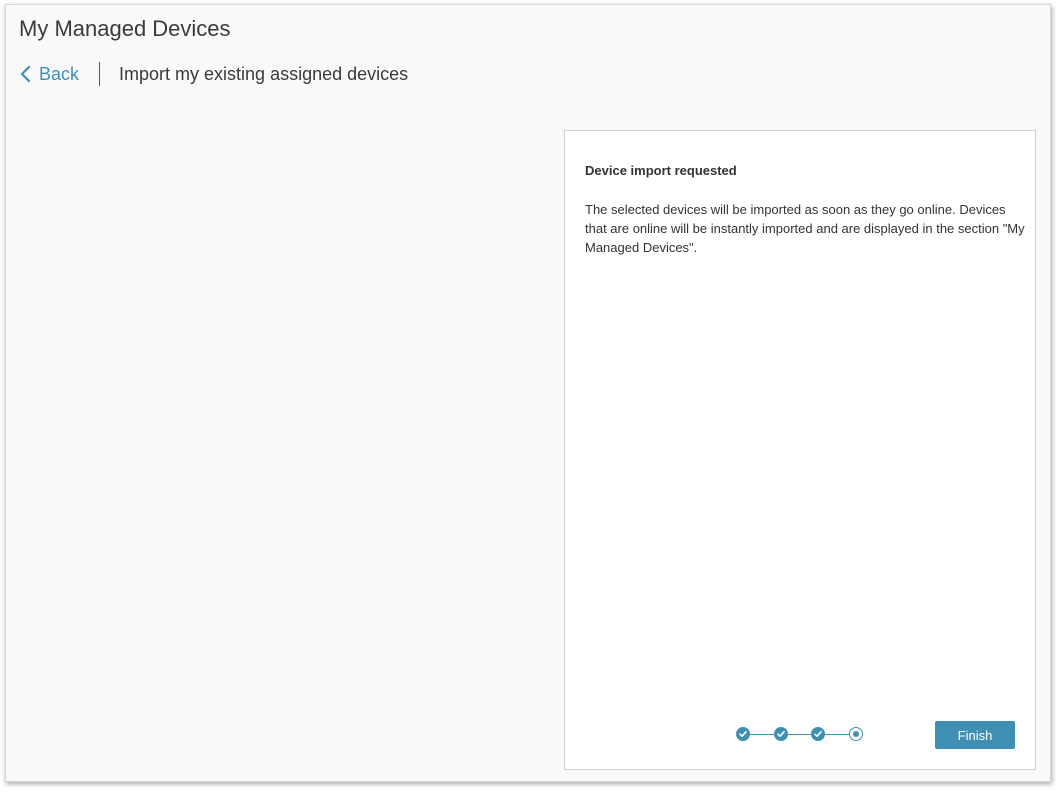 The image size is (1060, 792). I want to click on step-indicator, so click(800, 735).